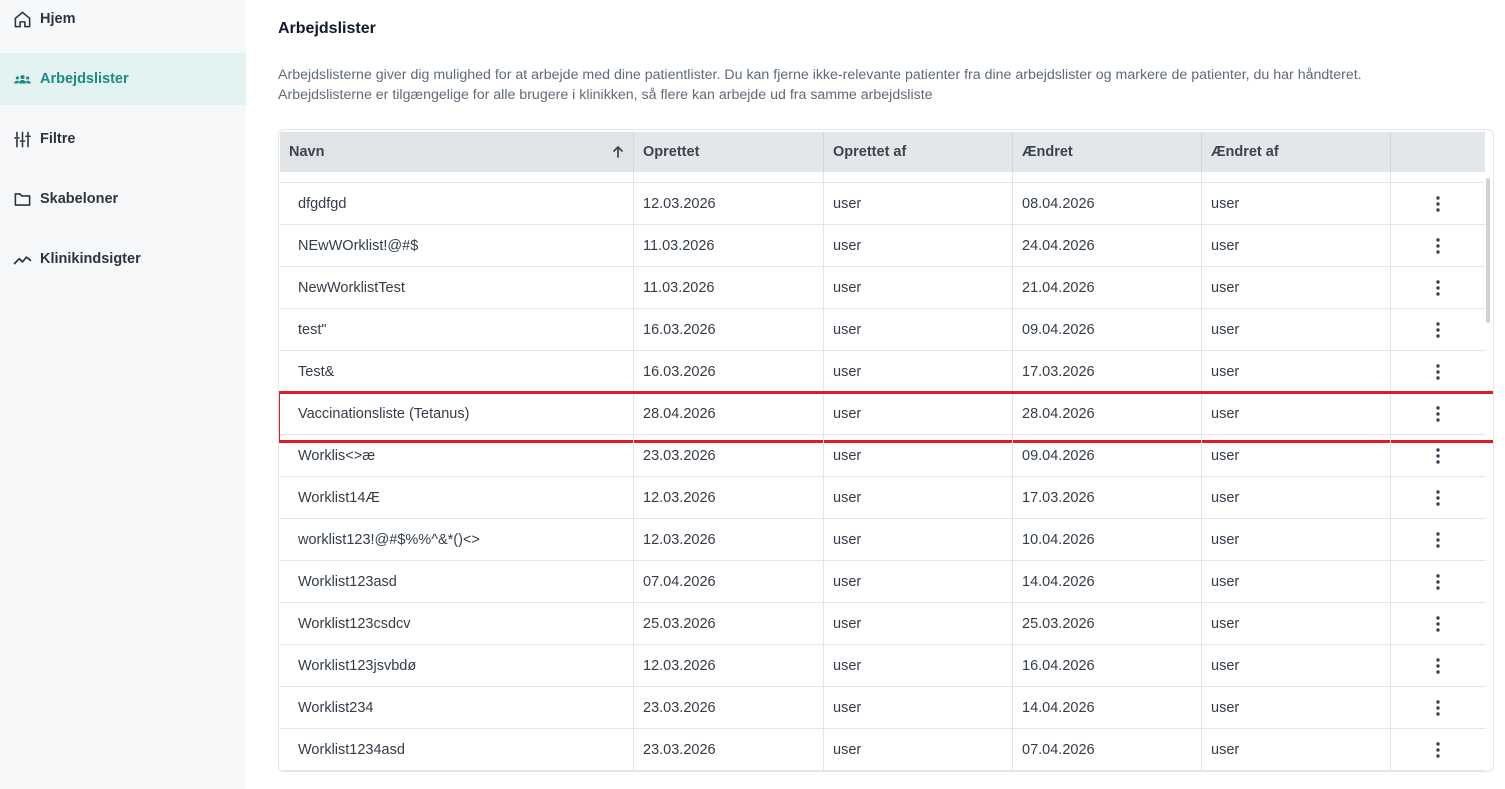 The image size is (1505, 789). I want to click on column-header-oprettet-af: Oprettet af, so click(918, 152).